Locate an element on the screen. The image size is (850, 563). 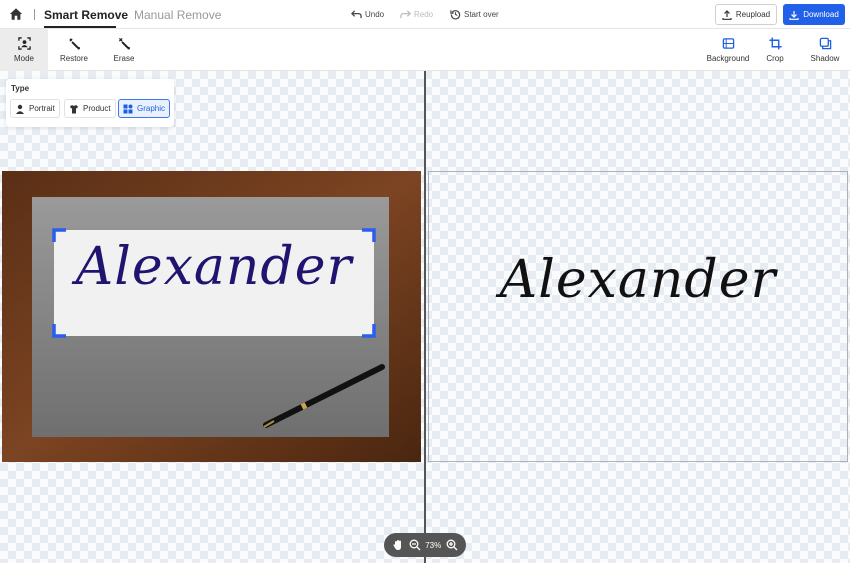
tool-crop-label: Crop is located at coordinates (775, 58).